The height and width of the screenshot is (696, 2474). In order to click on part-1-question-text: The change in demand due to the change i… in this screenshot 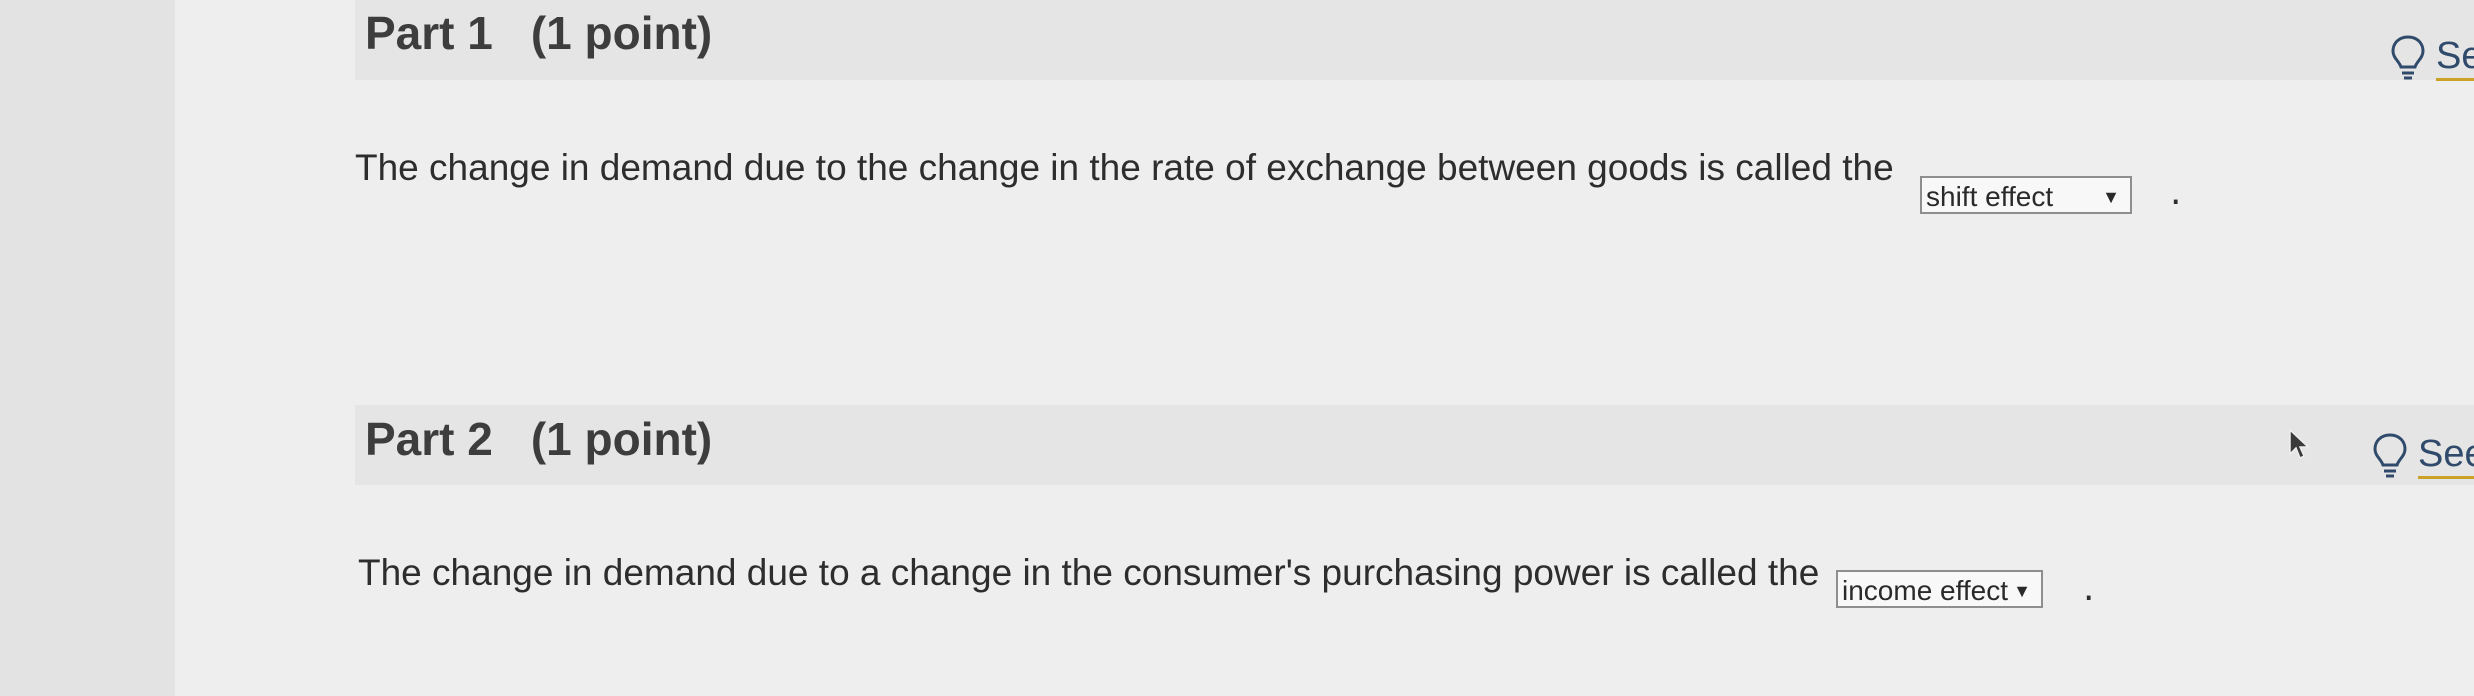, I will do `click(1124, 167)`.